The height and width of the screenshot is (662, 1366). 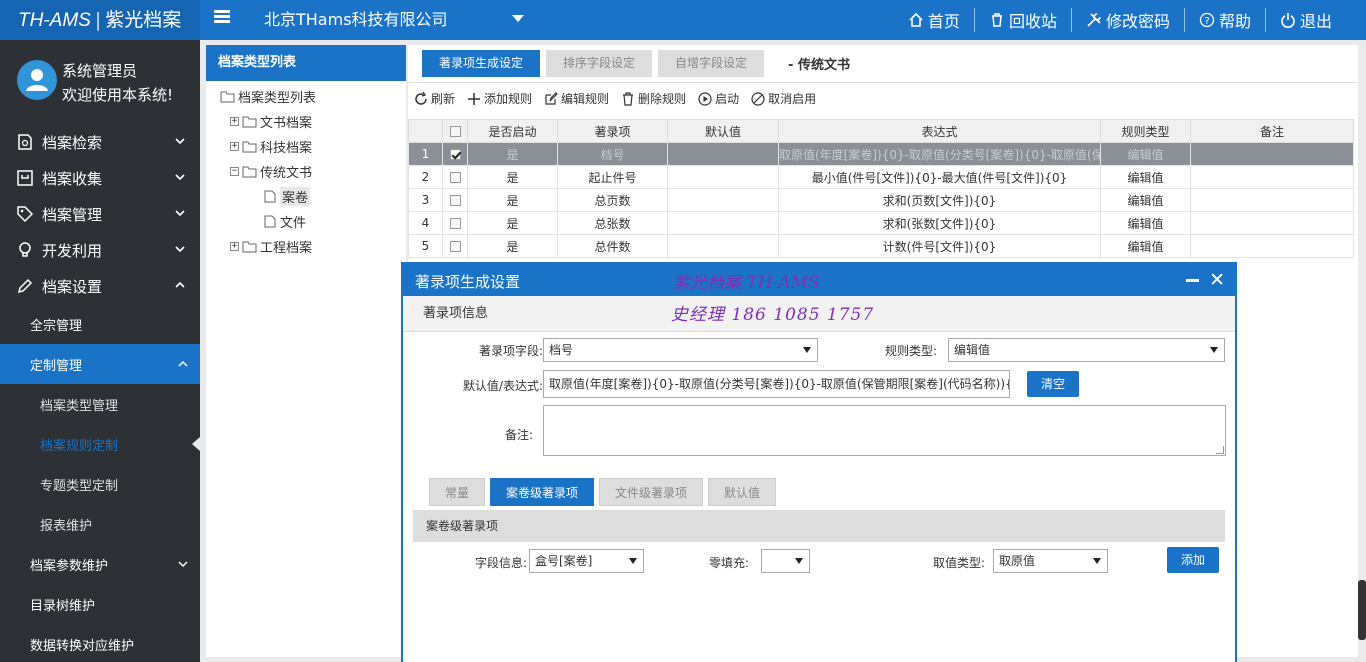 I want to click on nav-archive-collect: 档案收集, so click(x=100, y=178).